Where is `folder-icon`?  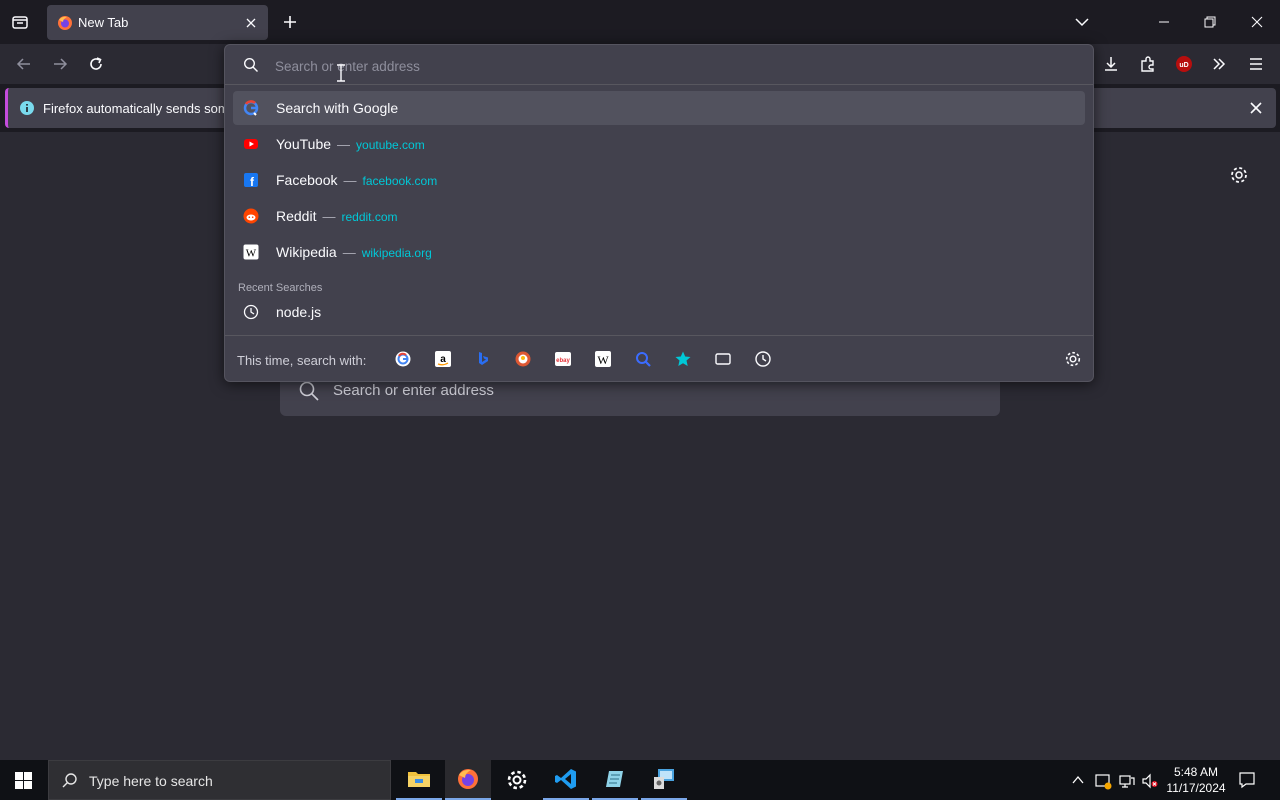 folder-icon is located at coordinates (419, 779).